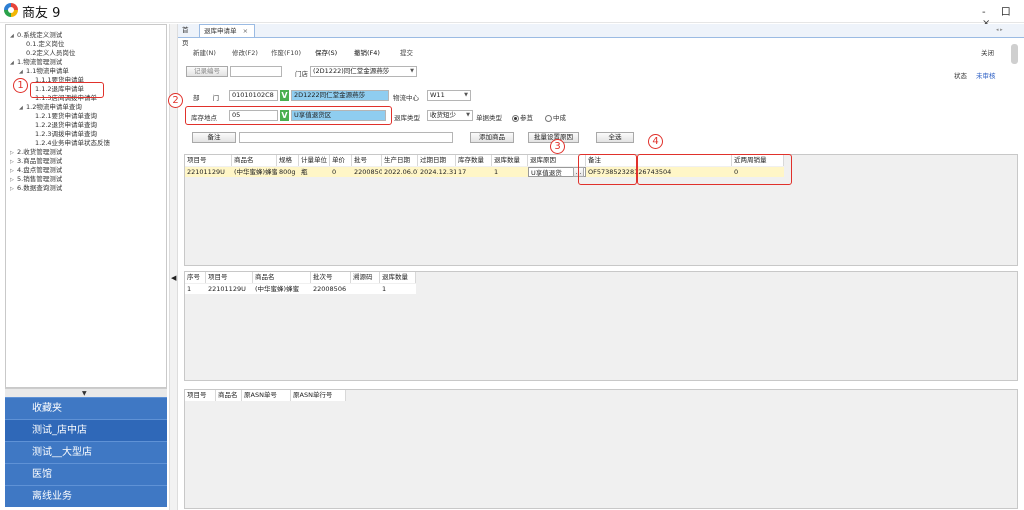 The width and height of the screenshot is (1024, 510). What do you see at coordinates (304, 172) in the screenshot?
I see `grid-cell: 瓶` at bounding box center [304, 172].